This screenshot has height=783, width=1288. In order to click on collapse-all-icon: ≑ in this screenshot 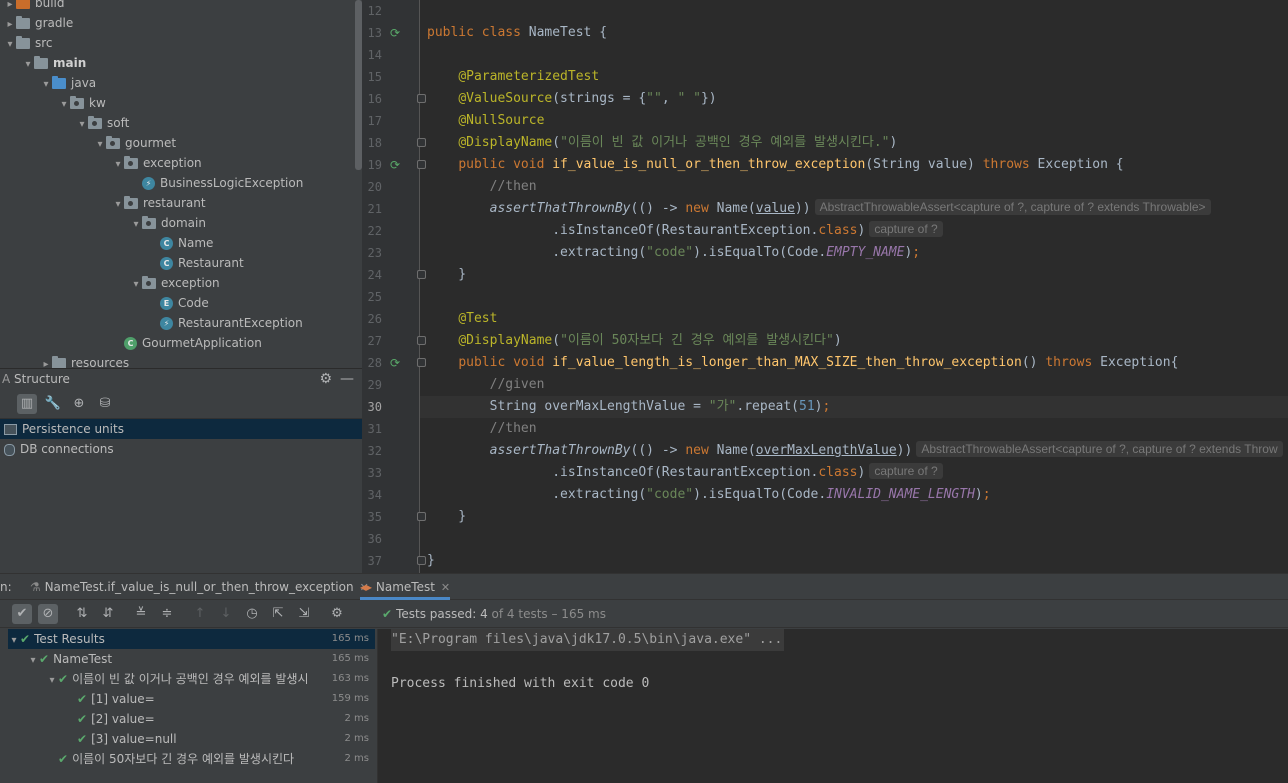, I will do `click(167, 614)`.